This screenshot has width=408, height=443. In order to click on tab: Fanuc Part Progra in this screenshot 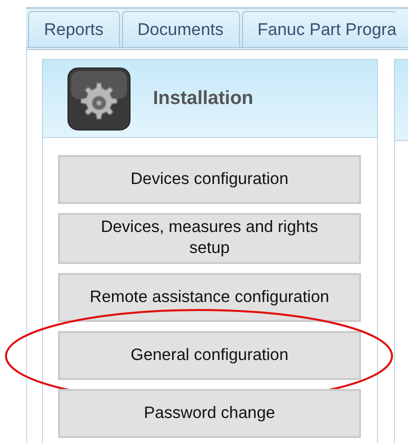, I will do `click(319, 29)`.